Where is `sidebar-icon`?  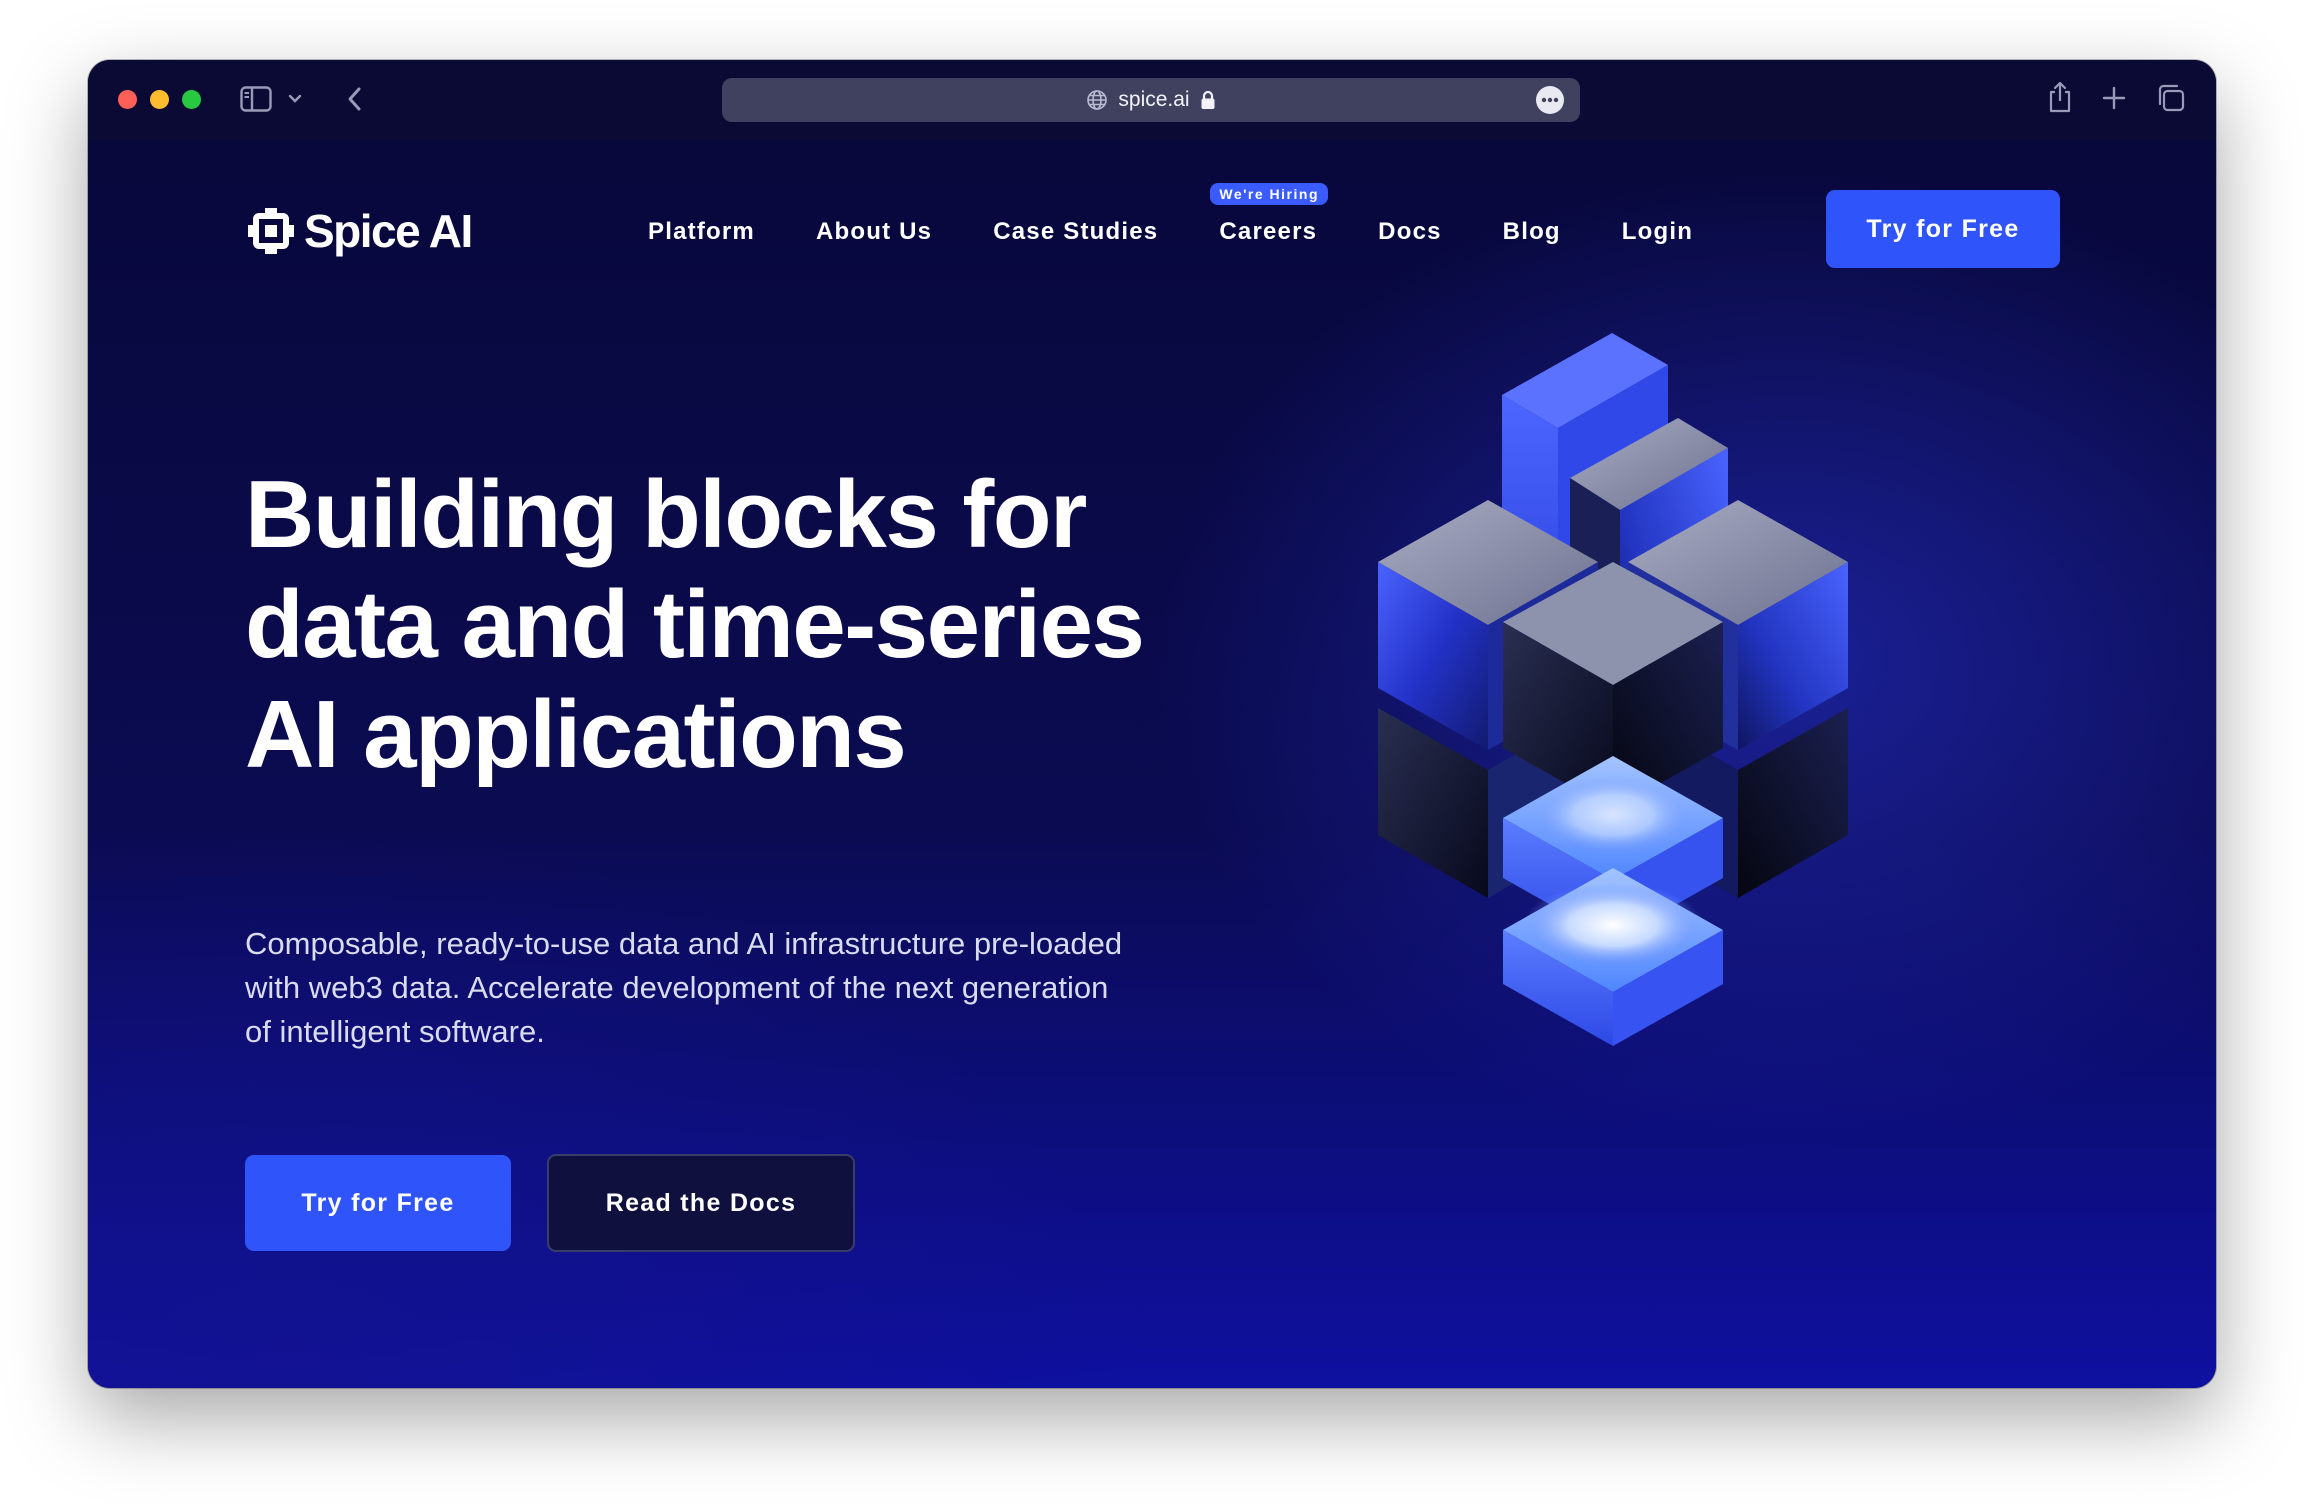
sidebar-icon is located at coordinates (256, 99).